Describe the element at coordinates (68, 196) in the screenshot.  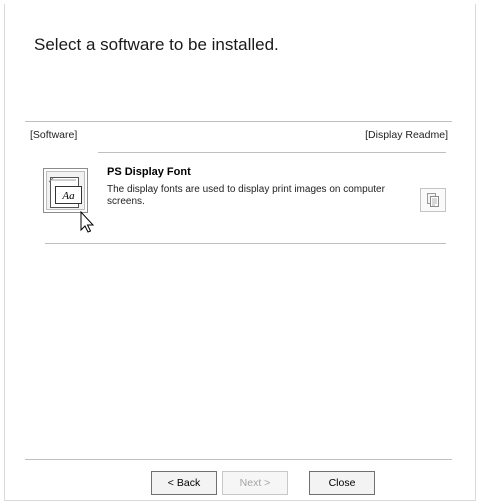
I see `svg-text: Aa` at that location.